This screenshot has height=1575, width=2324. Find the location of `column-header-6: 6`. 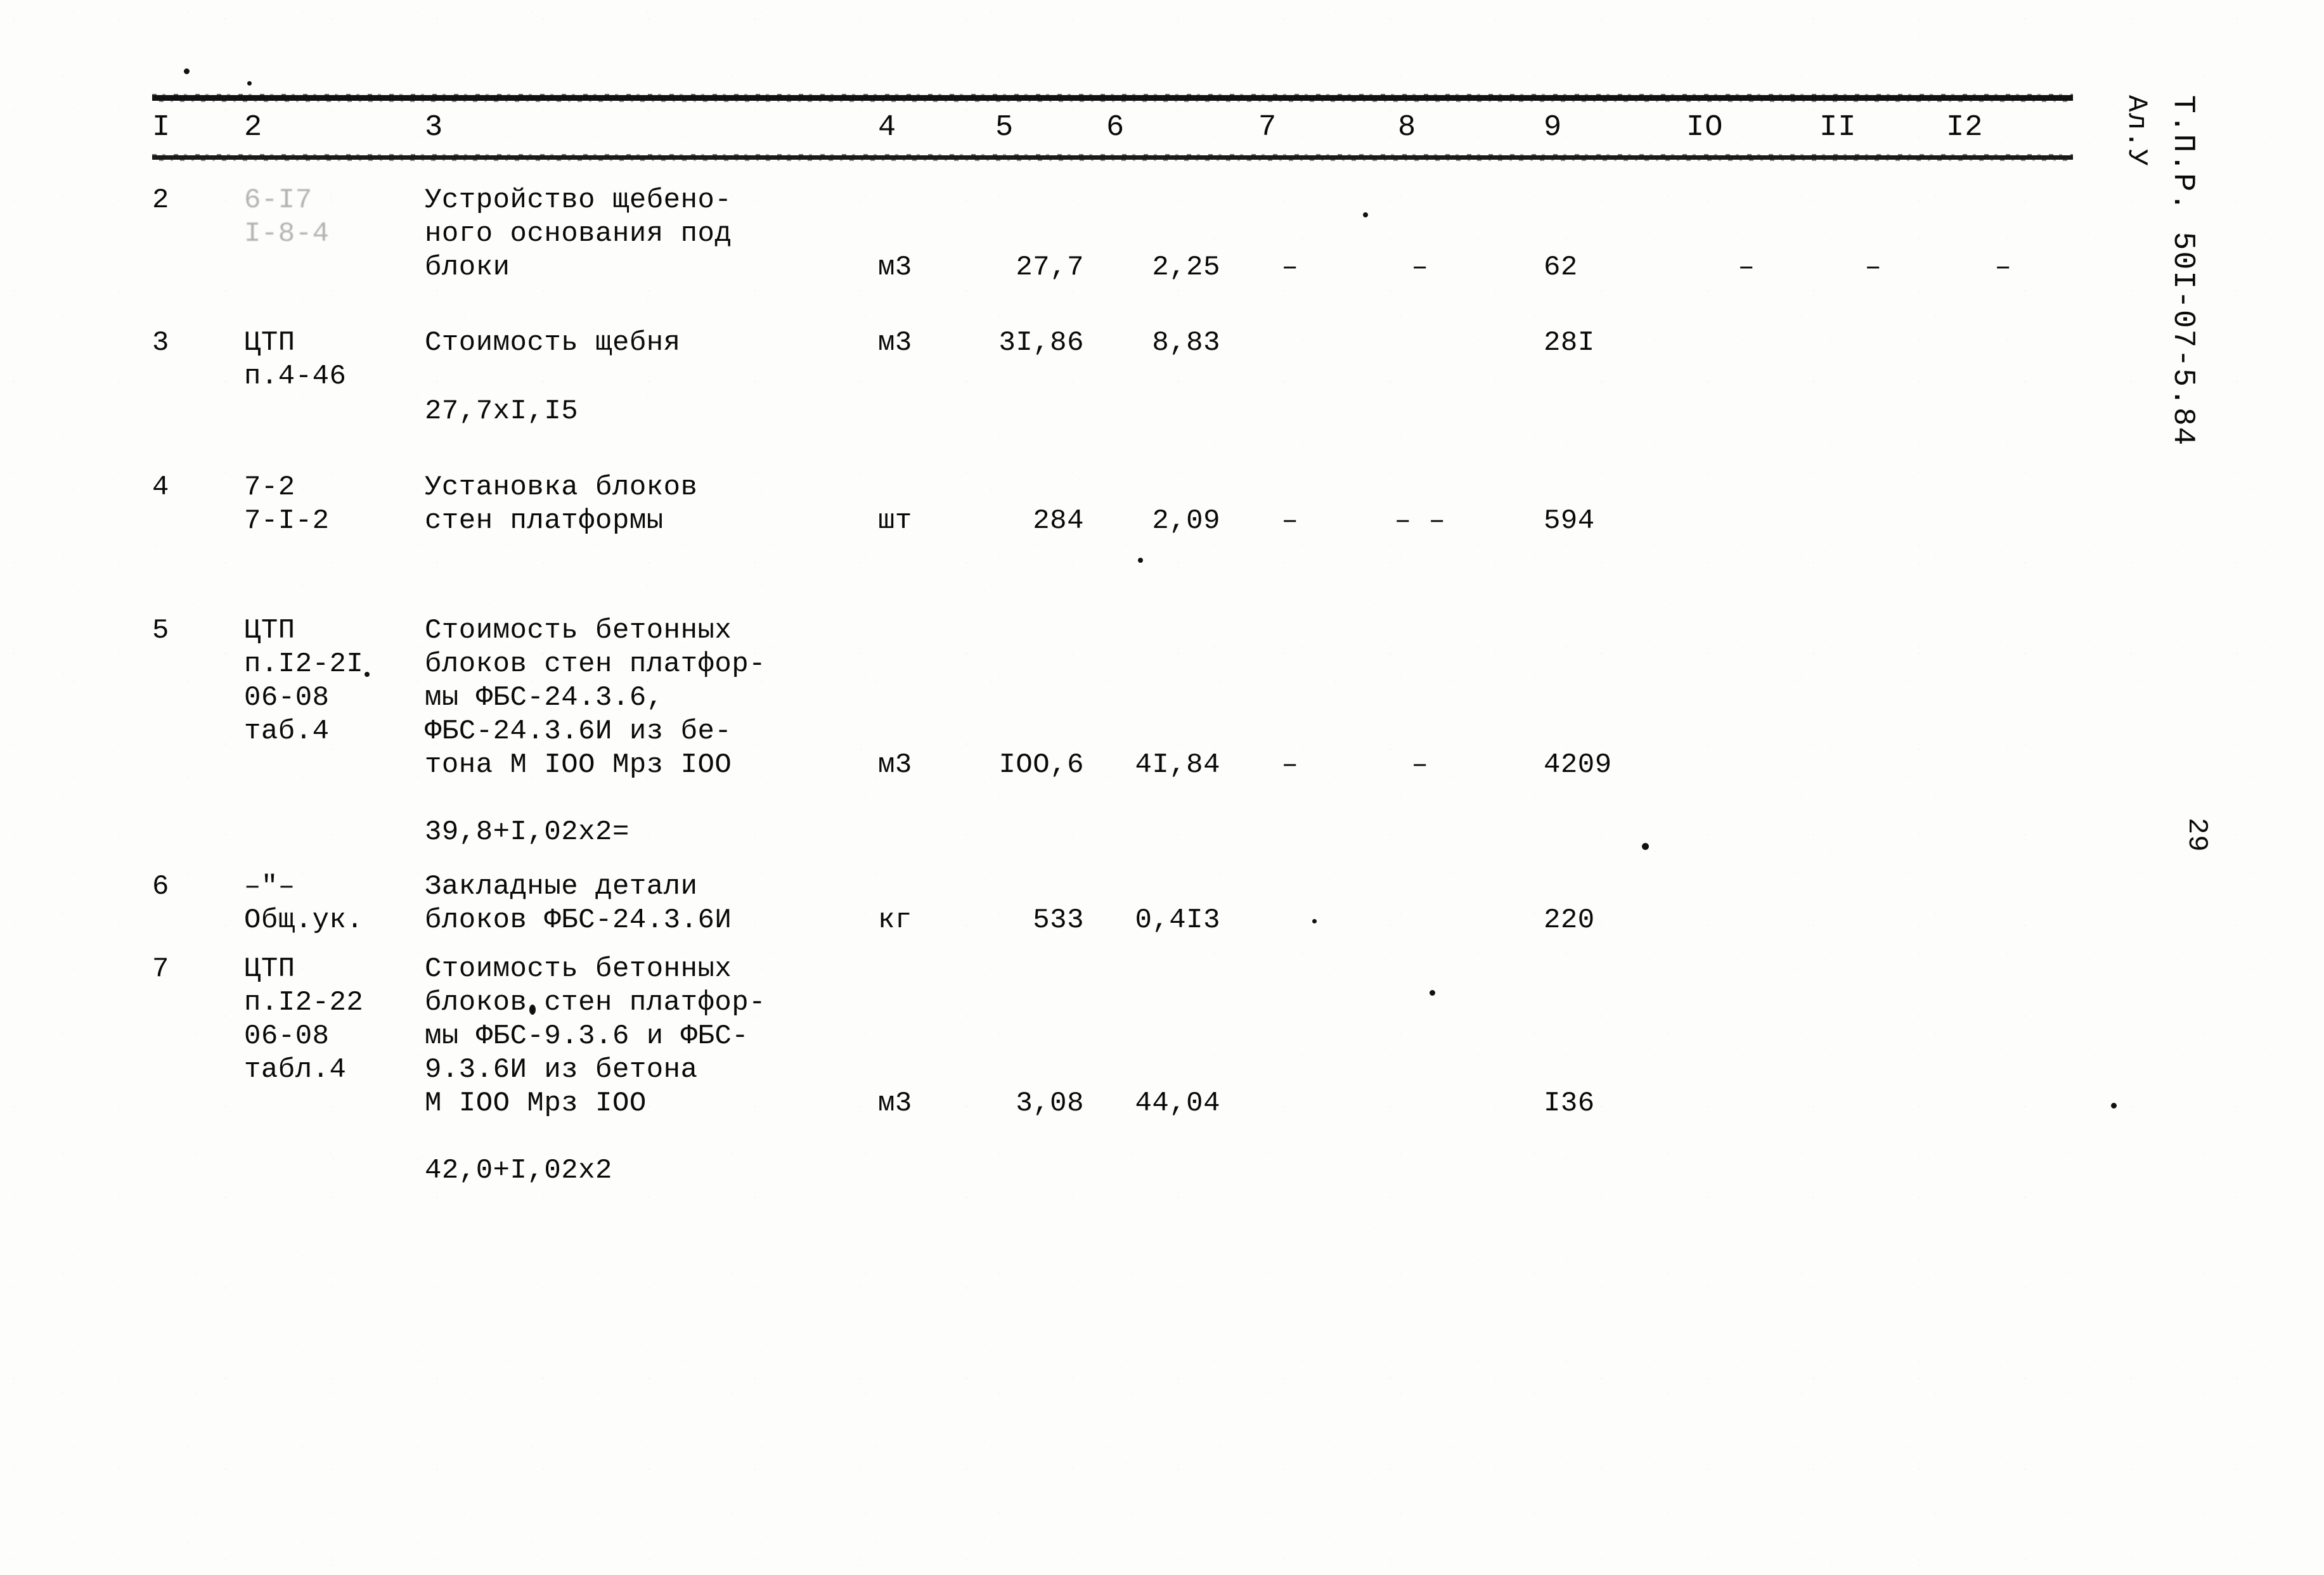

column-header-6: 6 is located at coordinates (1116, 128).